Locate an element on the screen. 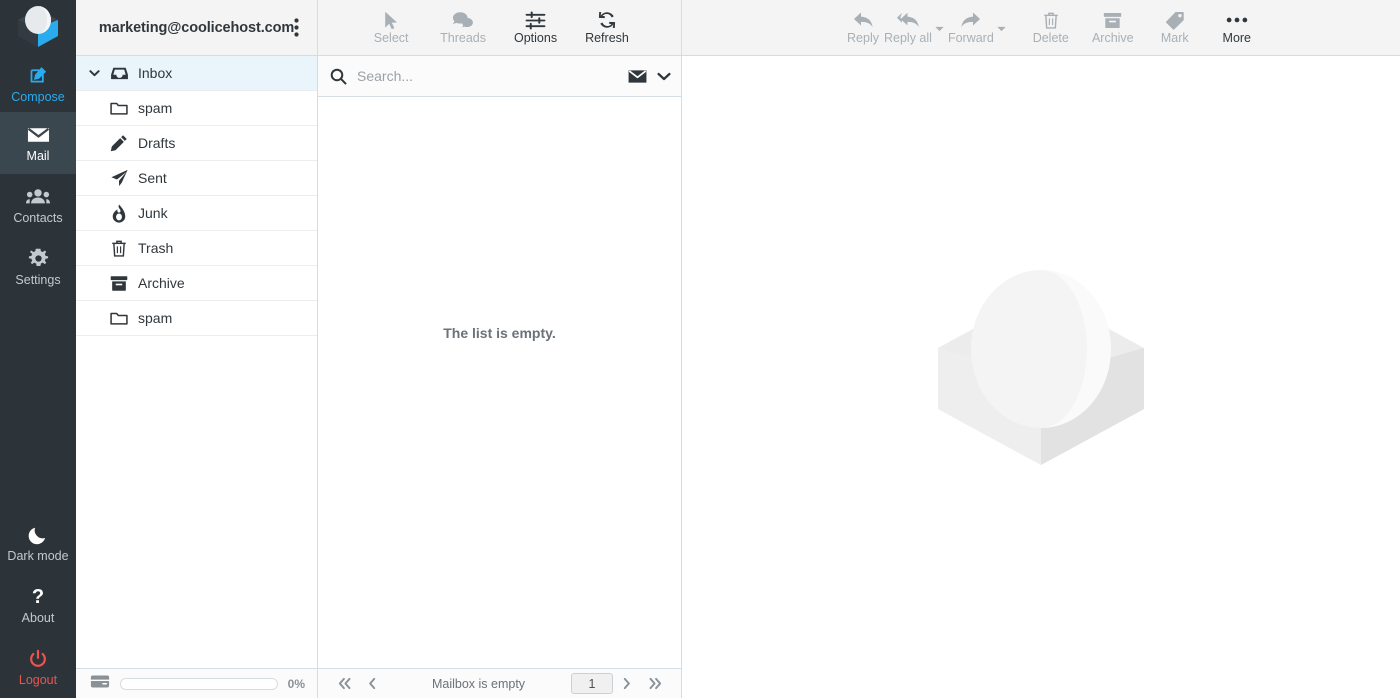 Image resolution: width=1400 pixels, height=698 pixels. taskbar-item-about: ? About is located at coordinates (38, 605).